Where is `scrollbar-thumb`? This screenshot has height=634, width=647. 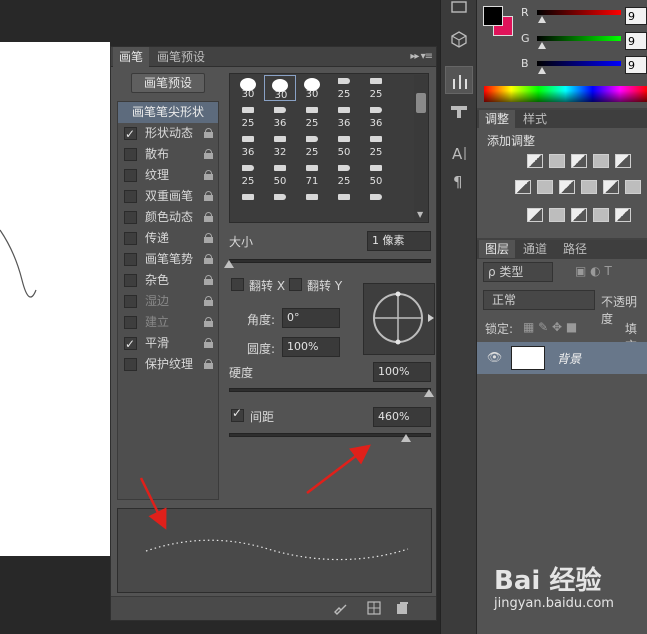
scrollbar-thumb is located at coordinates (421, 103).